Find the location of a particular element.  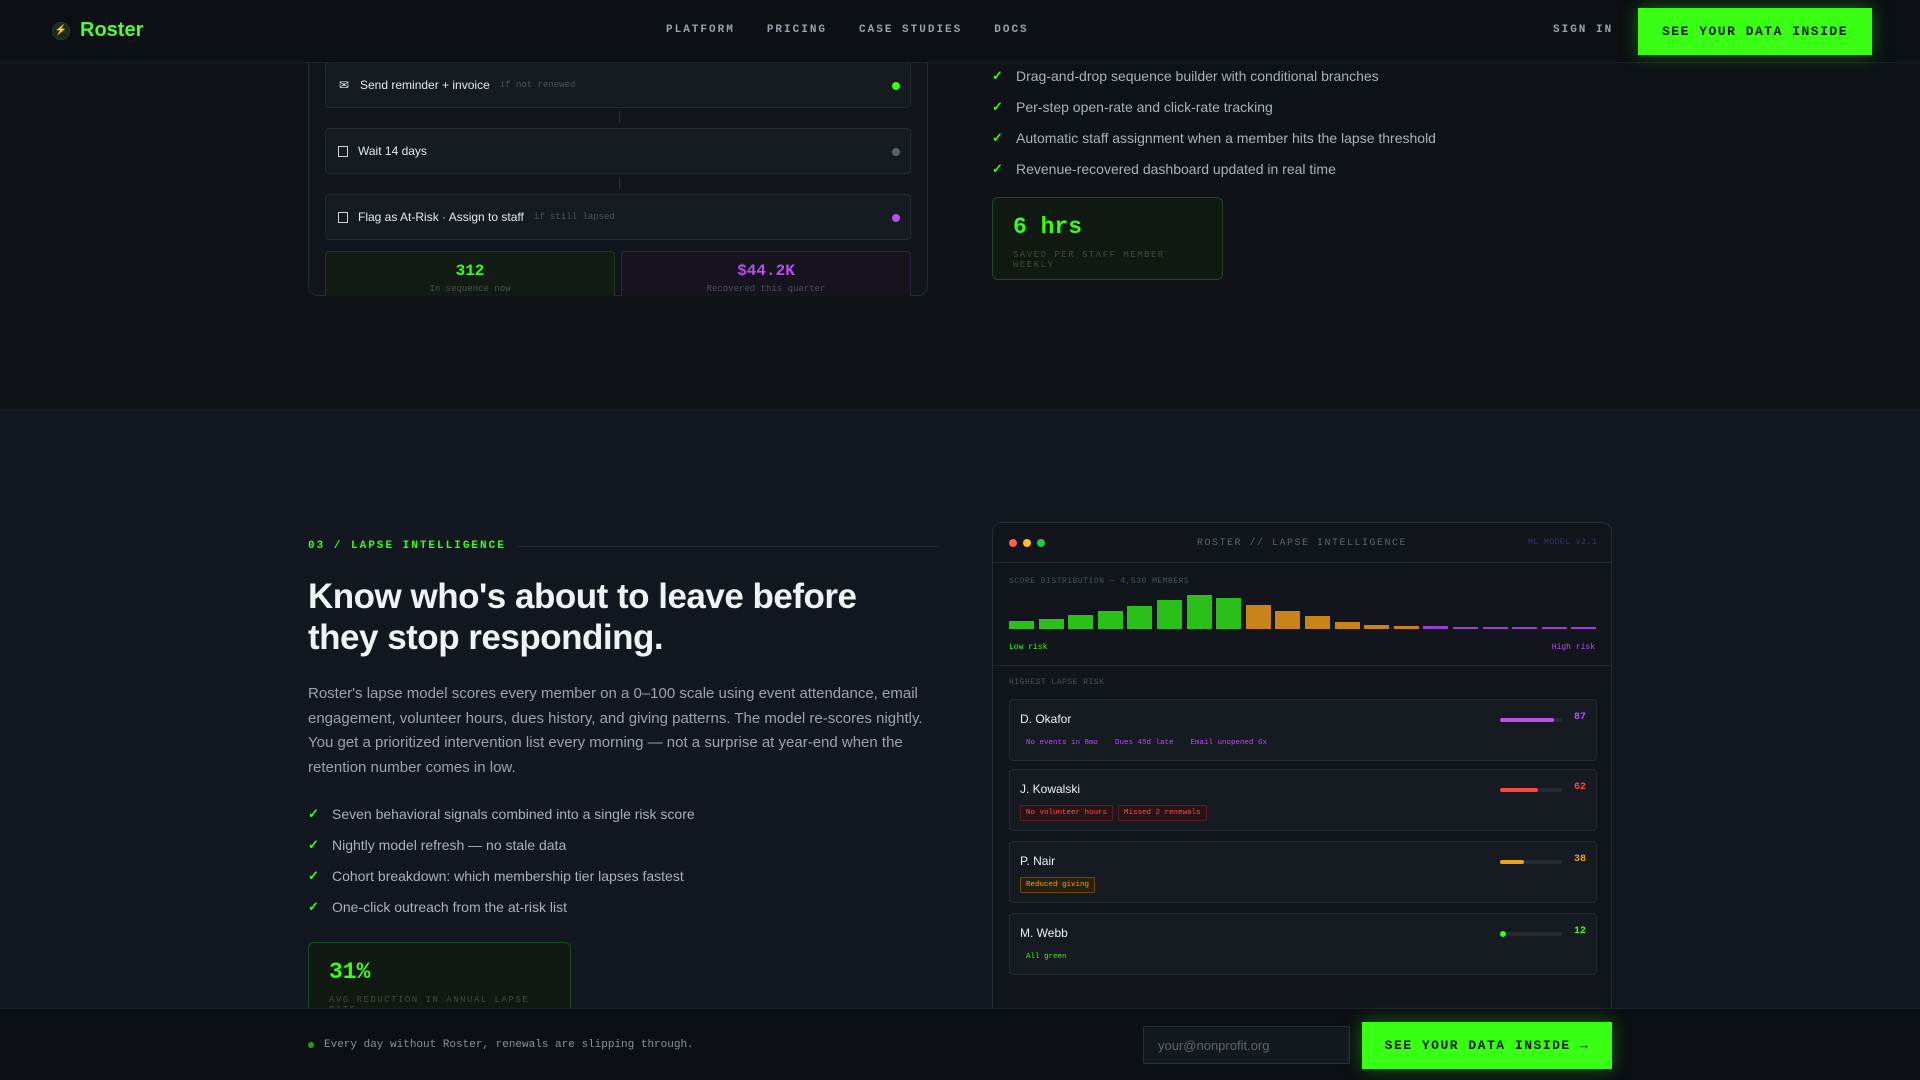

risk-tags: All green is located at coordinates (1046, 957).